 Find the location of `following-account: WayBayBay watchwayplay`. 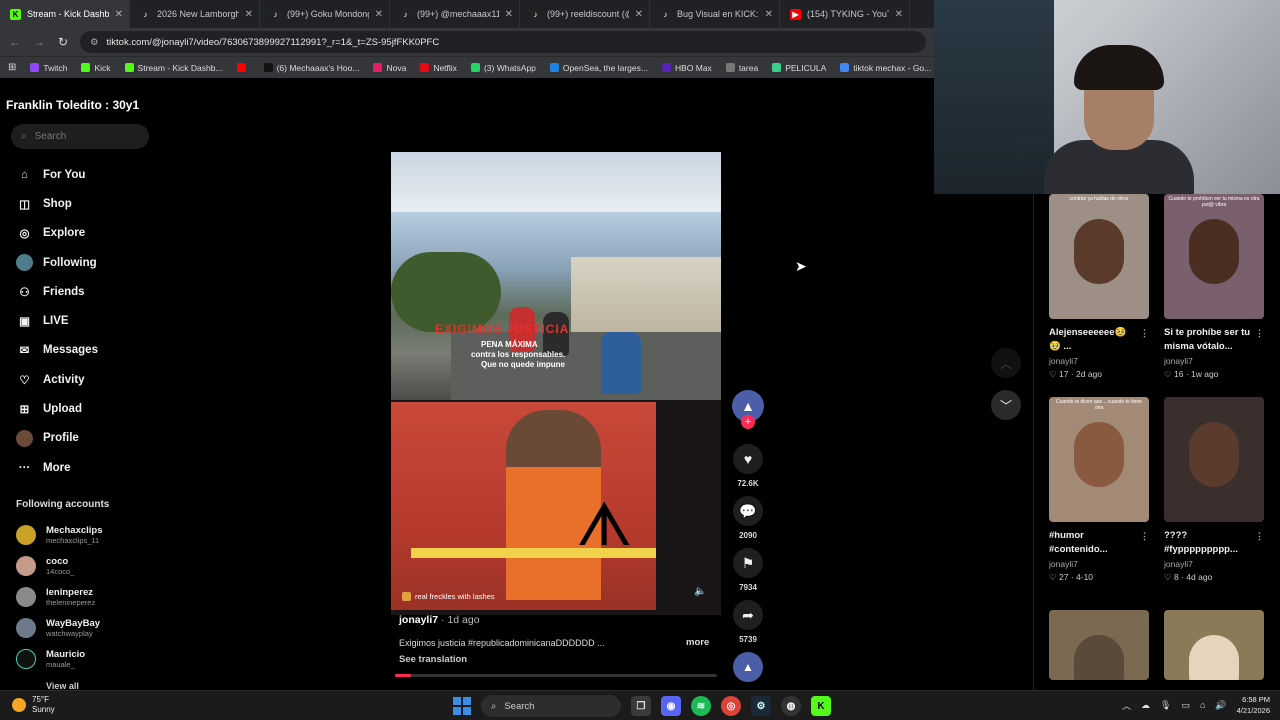

following-account: WayBayBay watchwayplay is located at coordinates (91, 627).